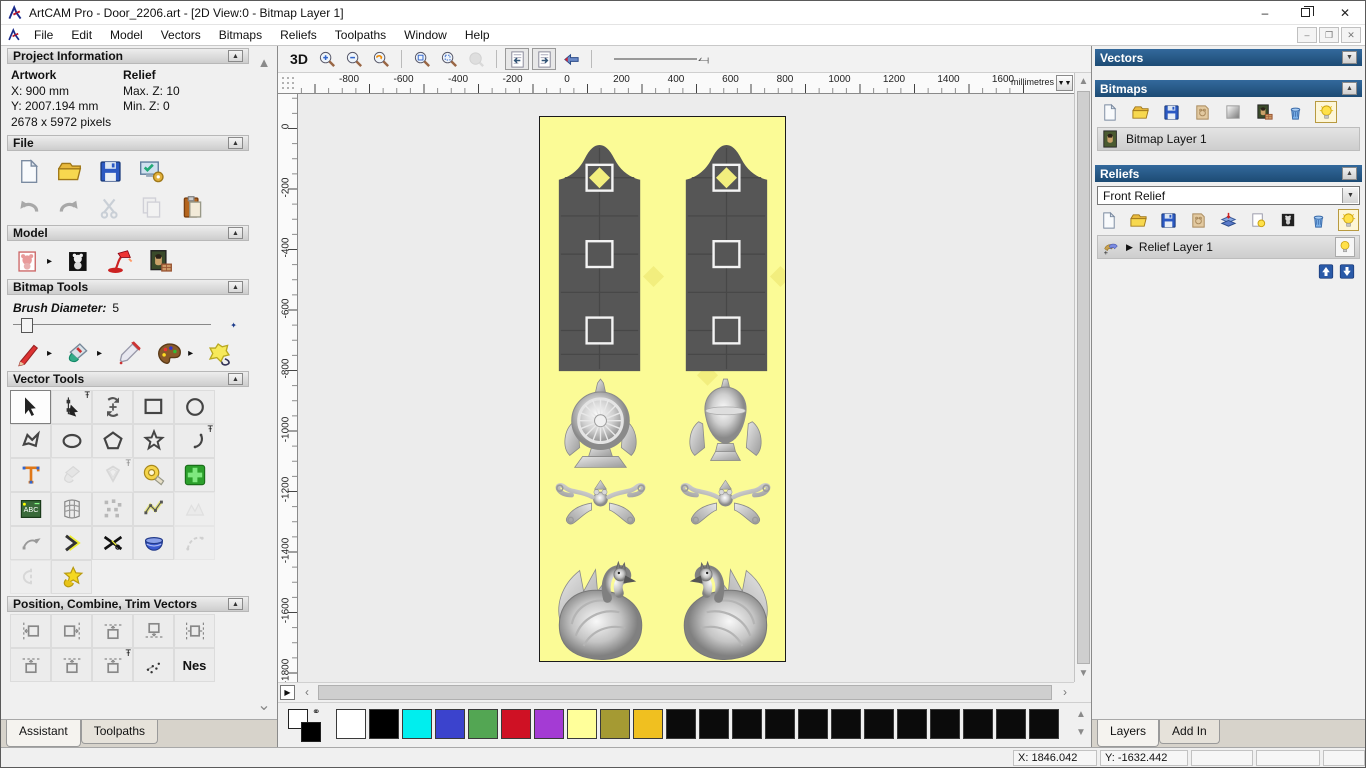 The width and height of the screenshot is (1366, 768). I want to click on bitmap-to-vector-tool, so click(219, 353).